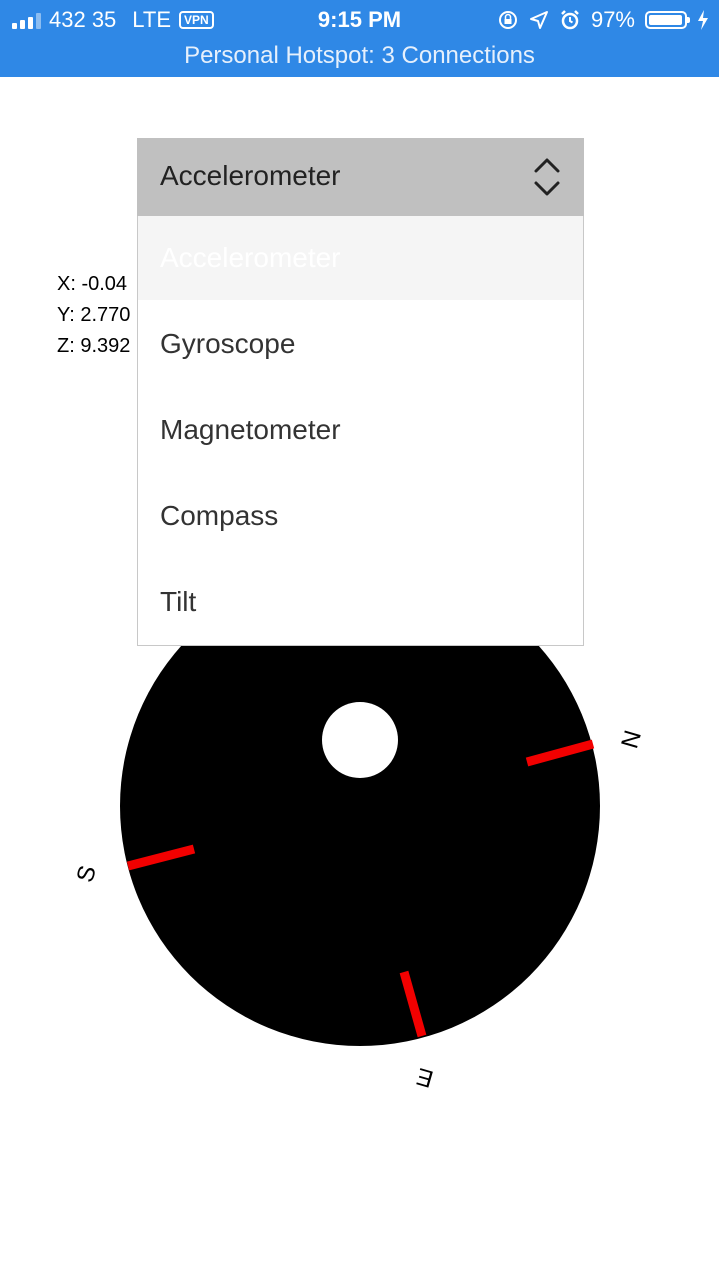 The image size is (719, 1280). I want to click on status-right: 97%, so click(603, 20).